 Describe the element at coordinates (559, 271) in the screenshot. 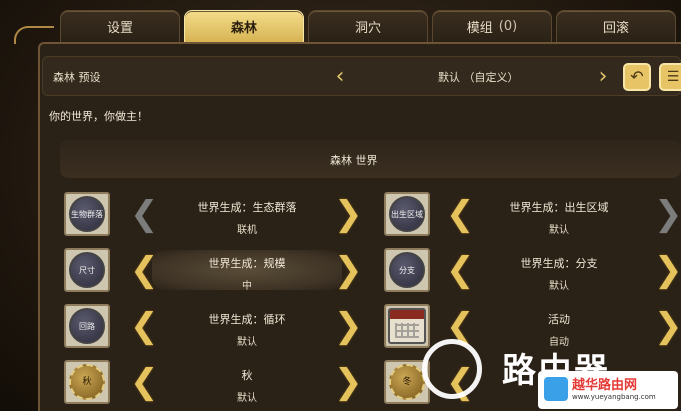

I see `setting-value-box: 世界生成：分支 默认` at that location.